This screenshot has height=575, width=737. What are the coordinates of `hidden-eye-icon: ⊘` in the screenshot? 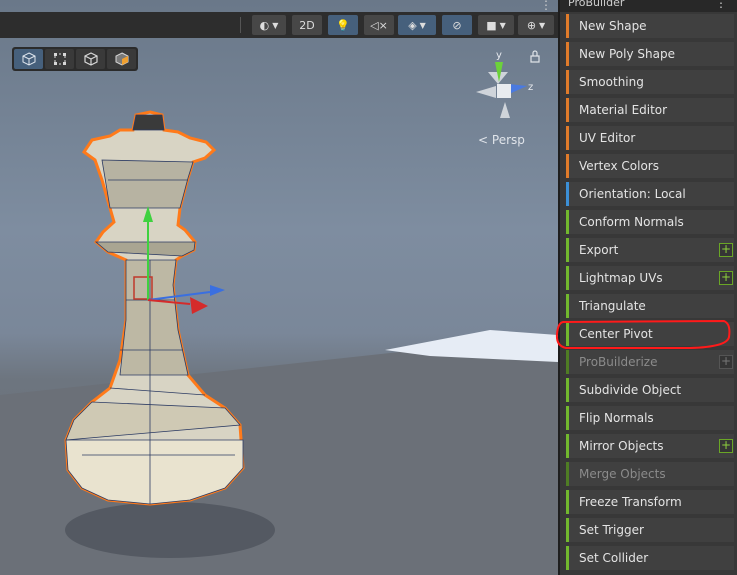 It's located at (457, 25).